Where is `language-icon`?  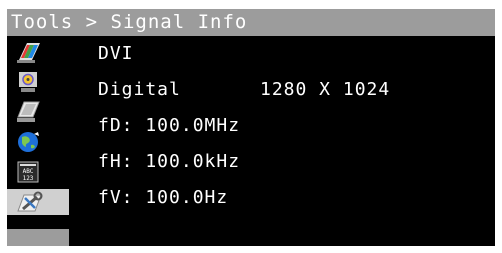
language-icon is located at coordinates (28, 141).